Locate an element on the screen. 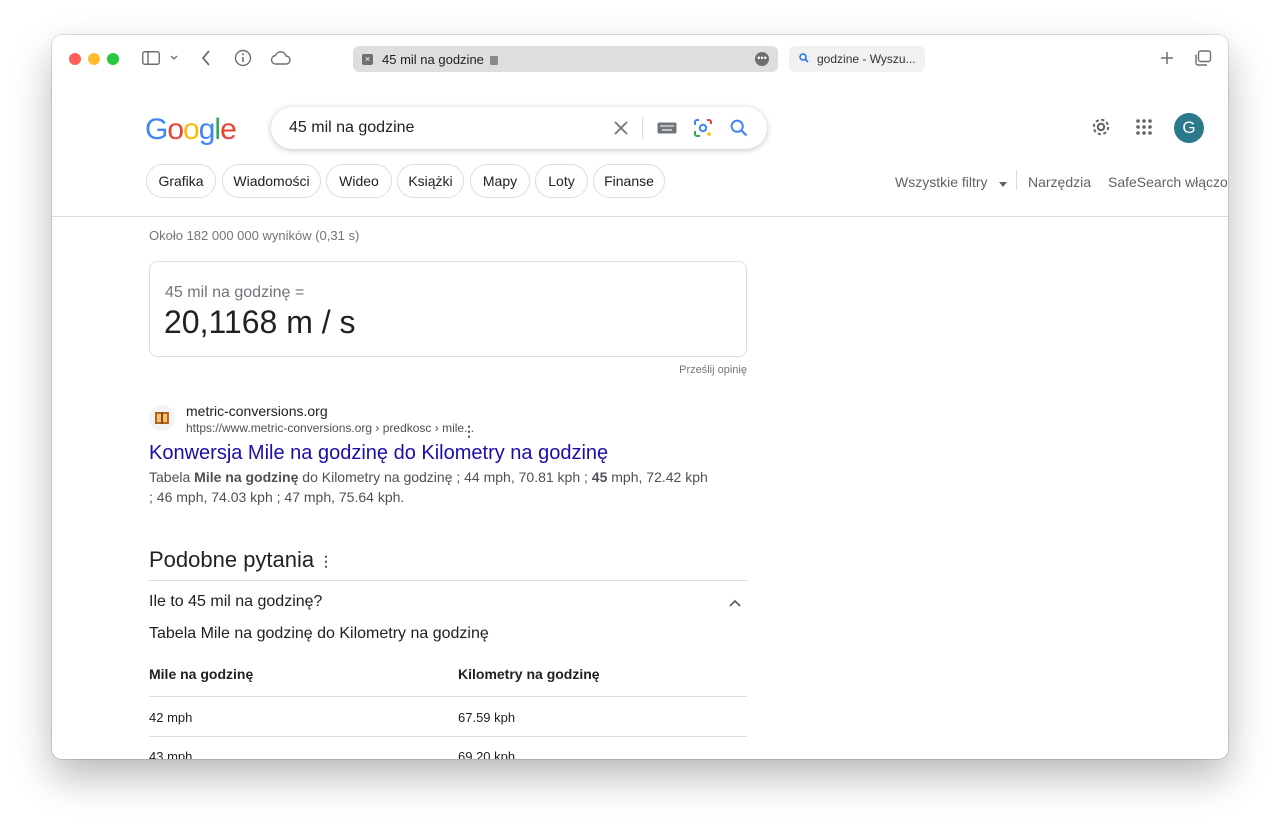  new-tab-plus-icon is located at coordinates (1167, 58).